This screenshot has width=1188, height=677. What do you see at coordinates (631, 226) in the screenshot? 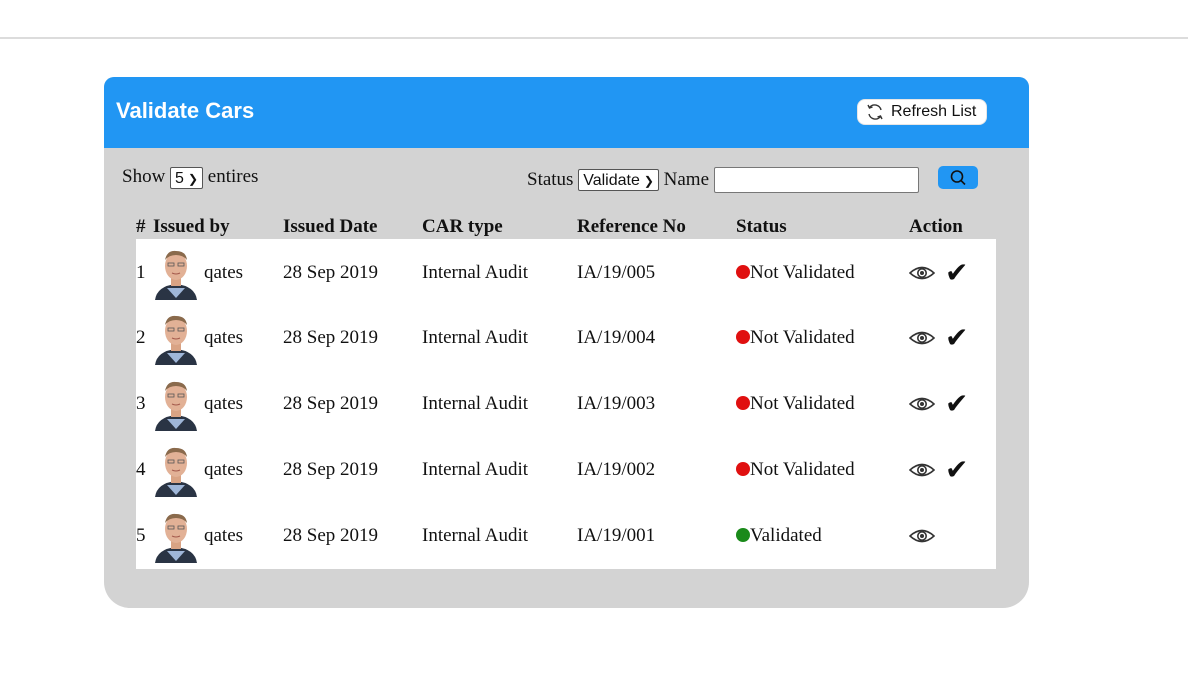
I see `col-header-reference-no: Reference No` at bounding box center [631, 226].